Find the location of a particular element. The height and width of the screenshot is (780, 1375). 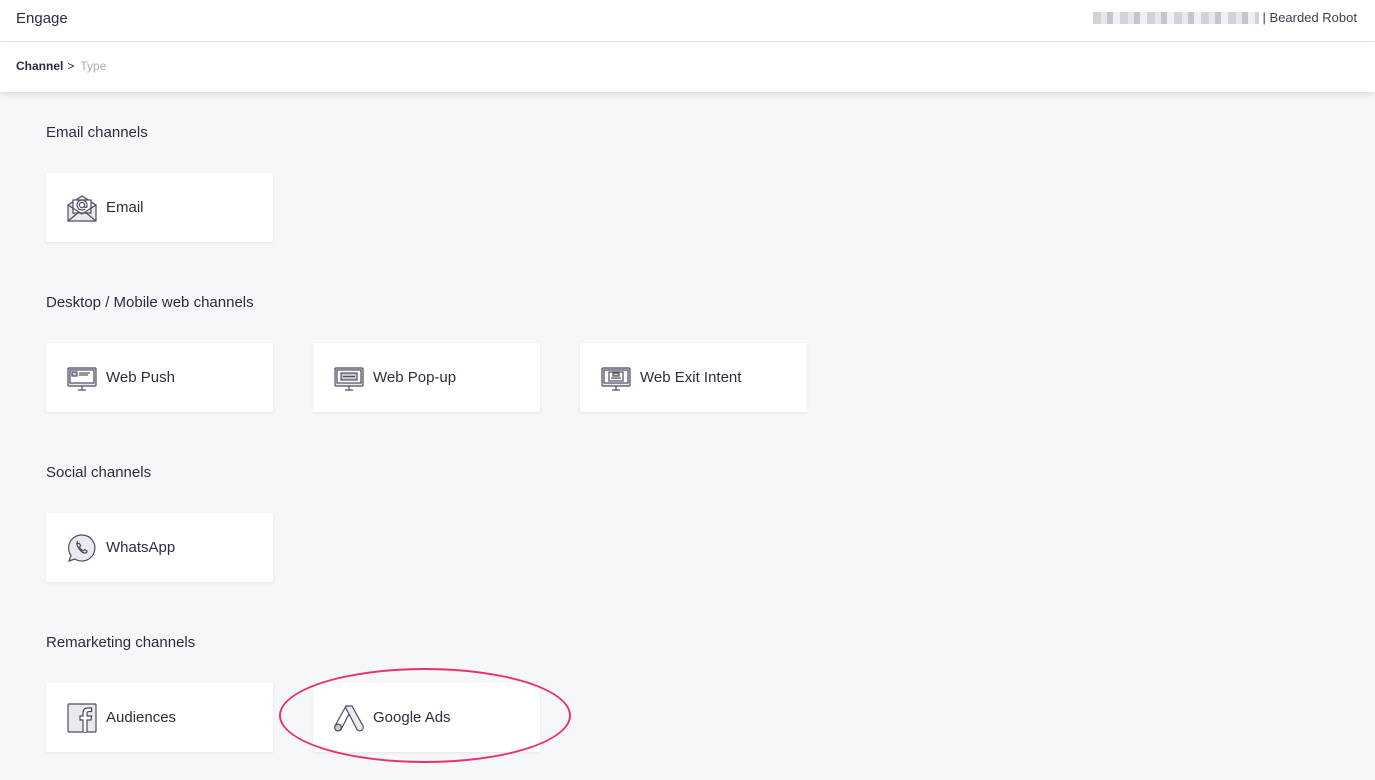

google-ads-icon is located at coordinates (349, 718).